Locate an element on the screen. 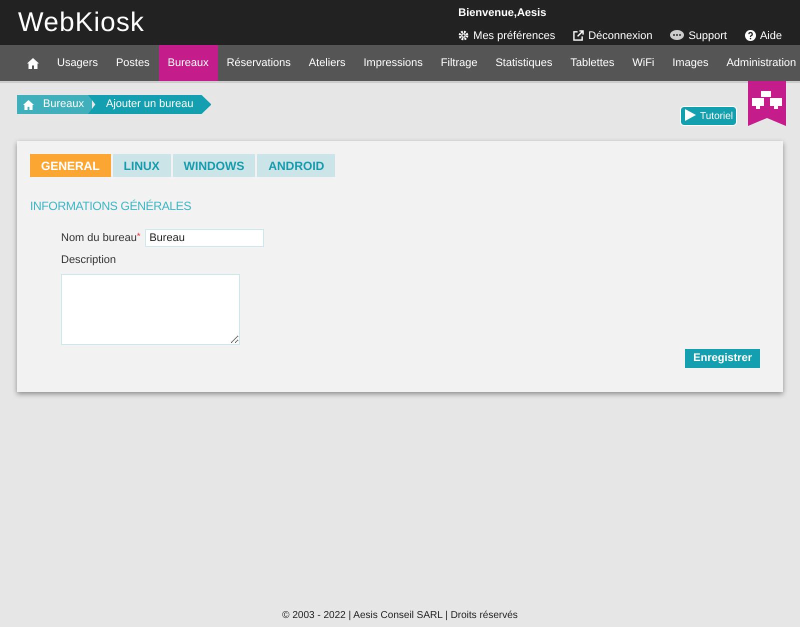 This screenshot has width=800, height=627. external-link-icon is located at coordinates (578, 36).